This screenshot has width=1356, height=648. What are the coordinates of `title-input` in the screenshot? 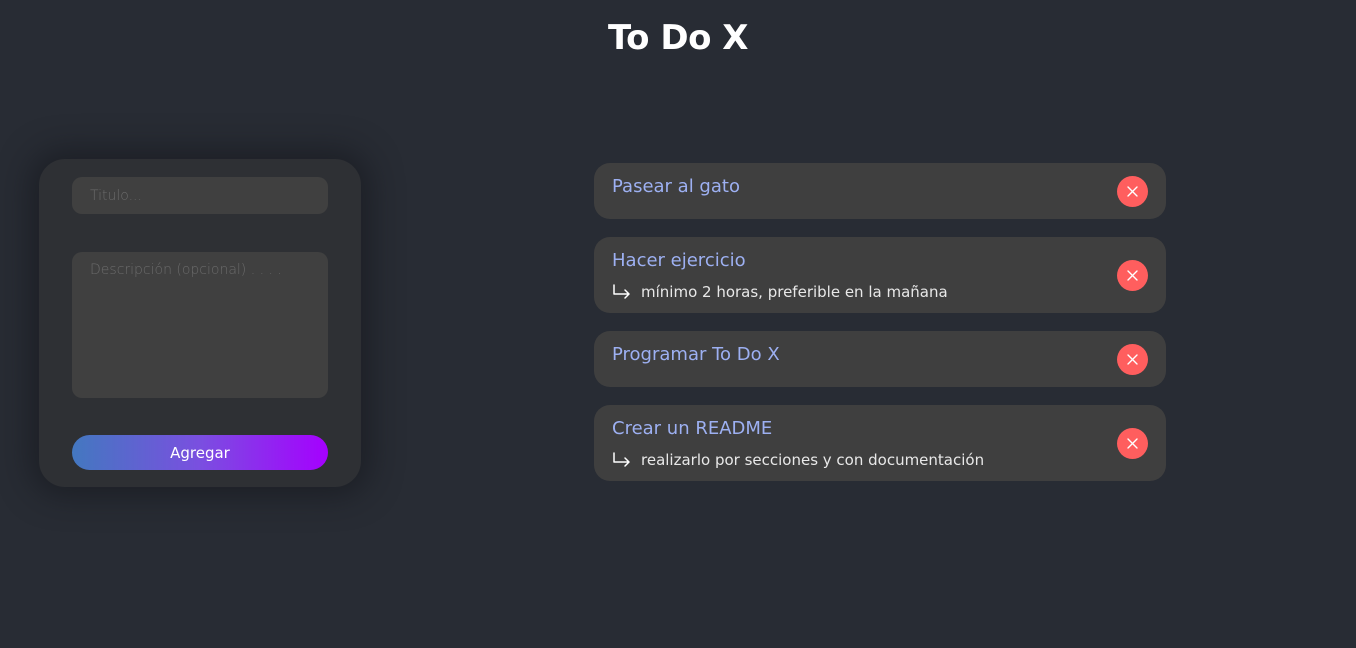 It's located at (200, 195).